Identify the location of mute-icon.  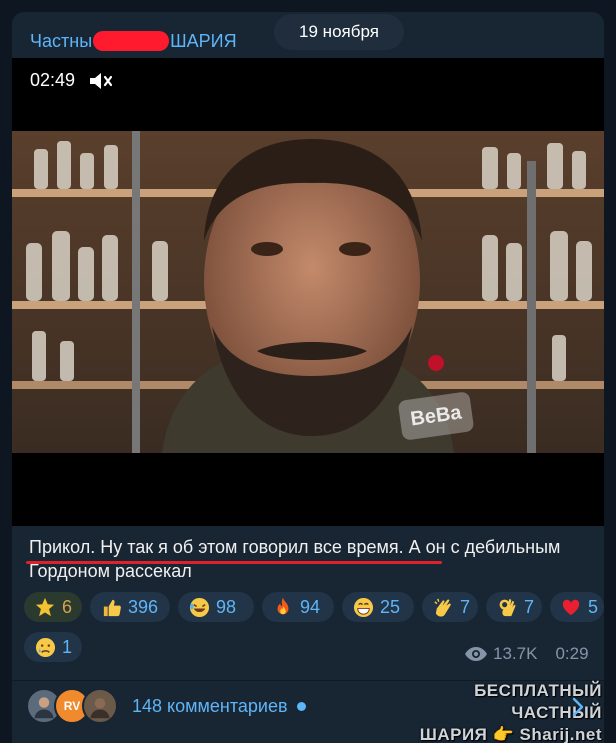
(101, 81).